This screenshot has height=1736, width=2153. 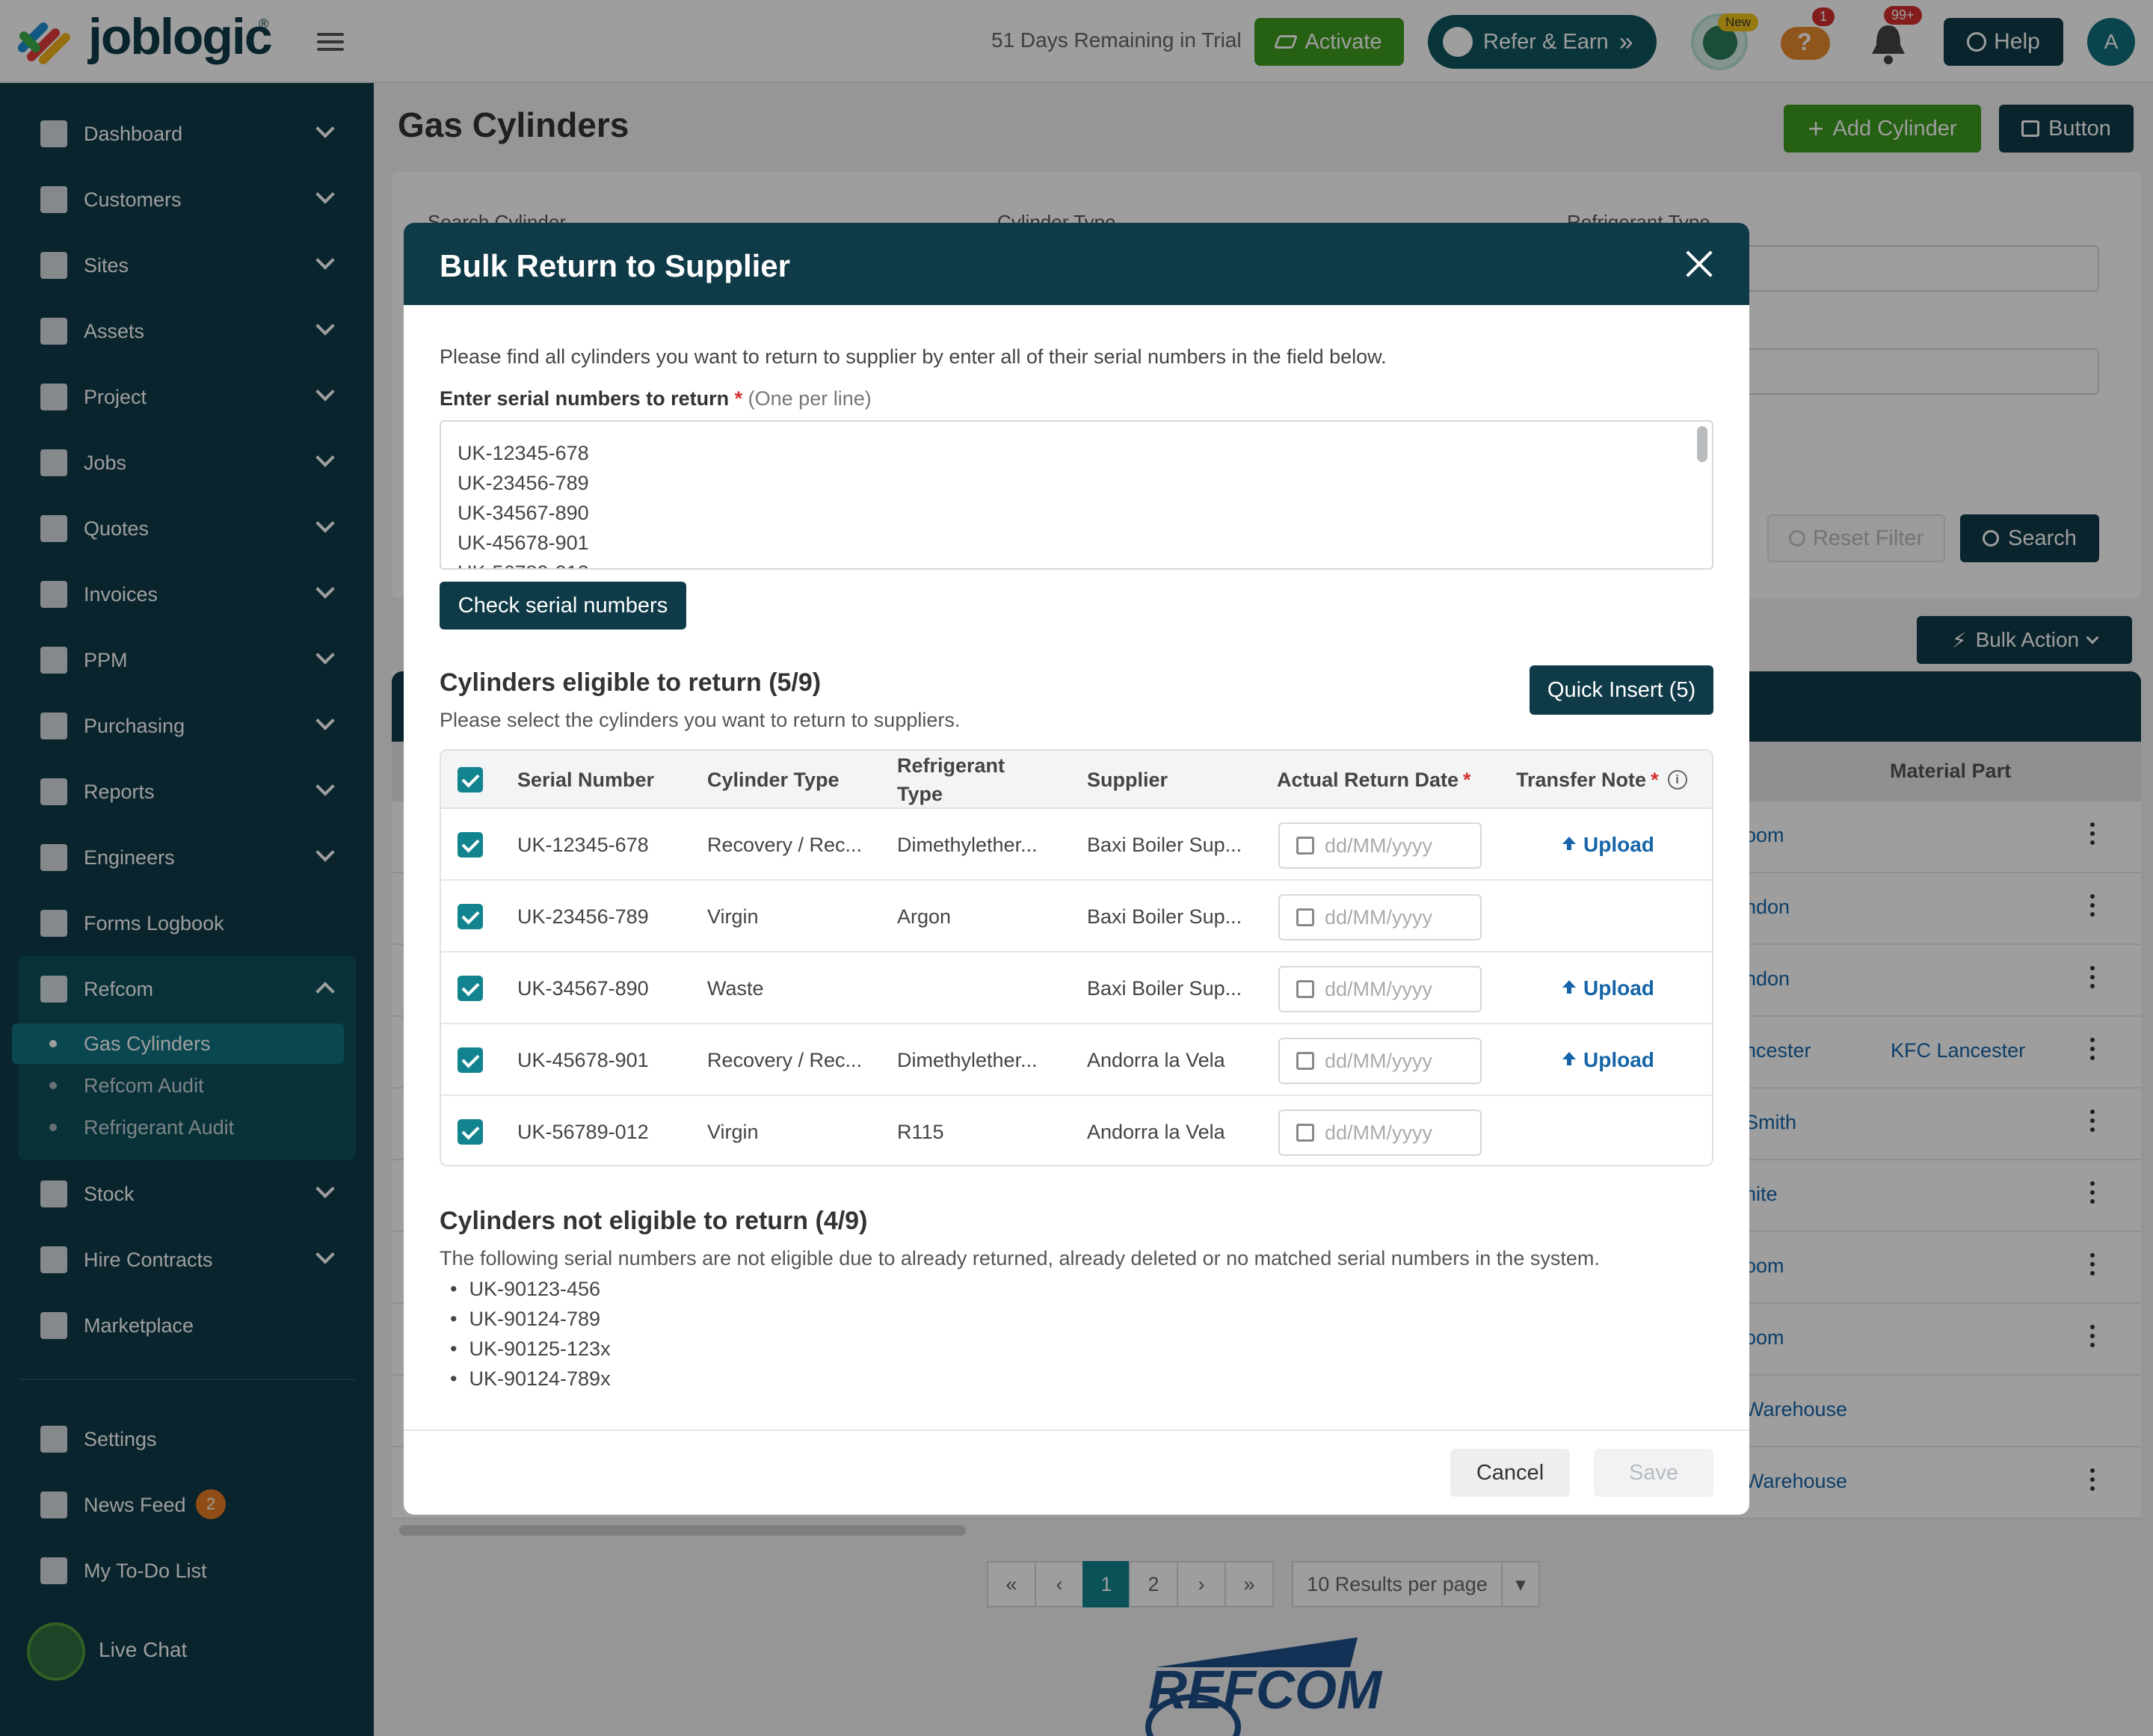 What do you see at coordinates (810, 398) in the screenshot?
I see `serial-hint: (One per line)` at bounding box center [810, 398].